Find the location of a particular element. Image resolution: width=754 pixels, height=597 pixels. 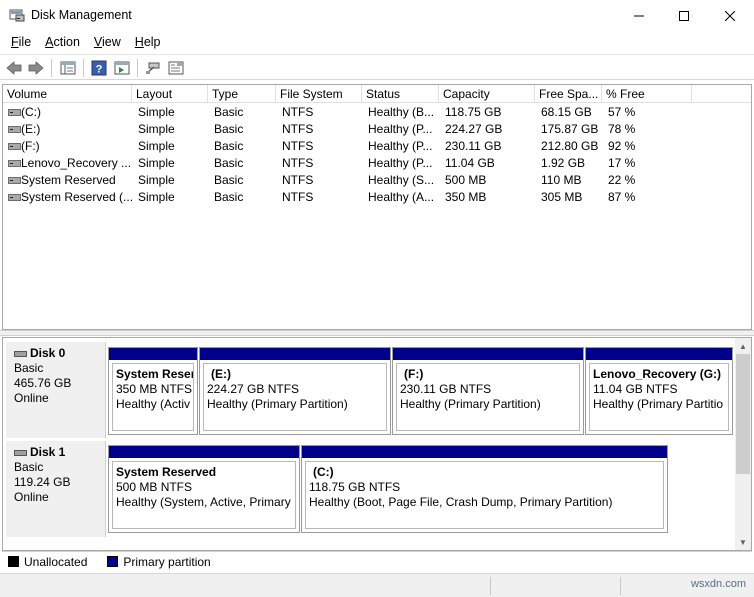

forward-button is located at coordinates (36, 67).